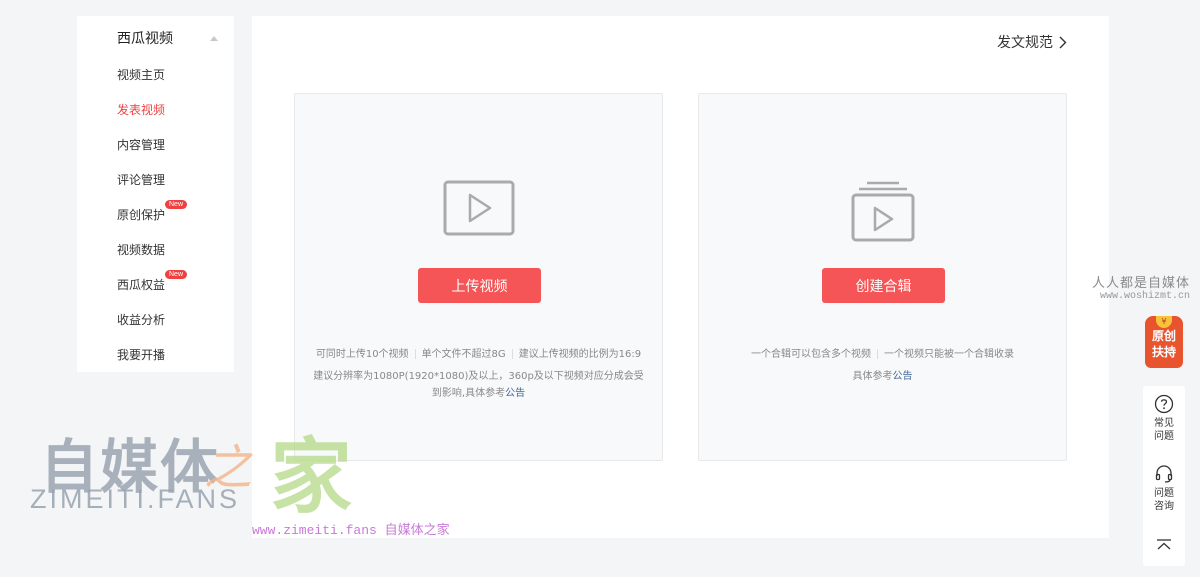  What do you see at coordinates (1163, 352) in the screenshot?
I see `badge-text: 扶持` at bounding box center [1163, 352].